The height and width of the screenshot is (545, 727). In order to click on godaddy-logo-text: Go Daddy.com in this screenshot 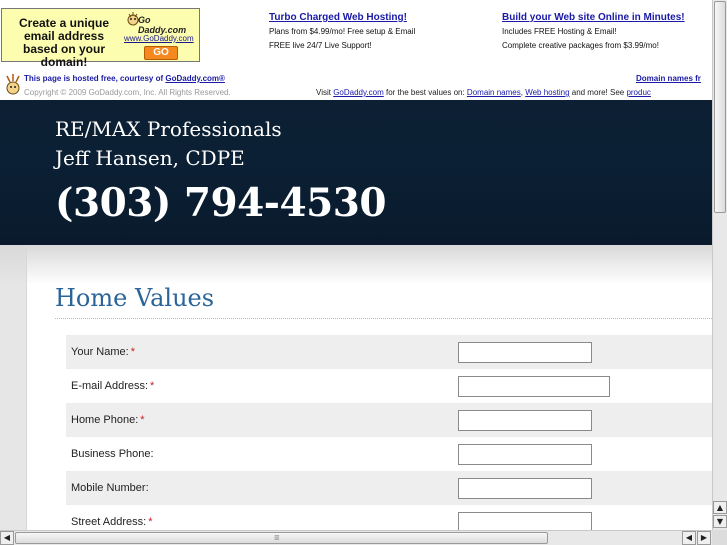, I will do `click(162, 25)`.